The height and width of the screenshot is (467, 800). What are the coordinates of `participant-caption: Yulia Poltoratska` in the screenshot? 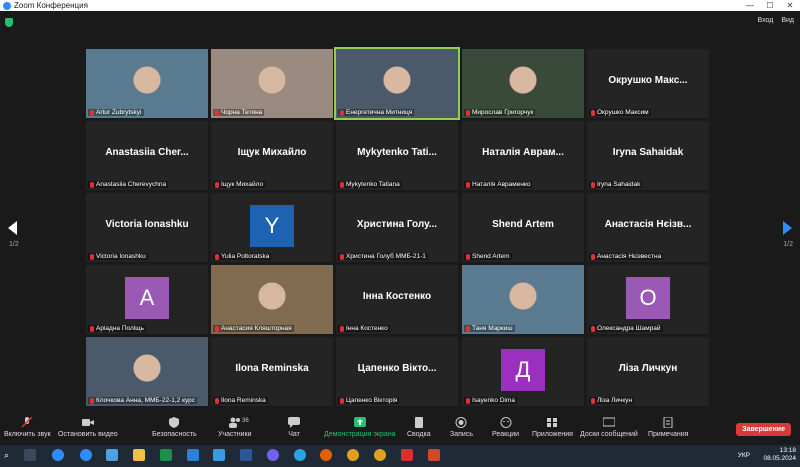 It's located at (242, 256).